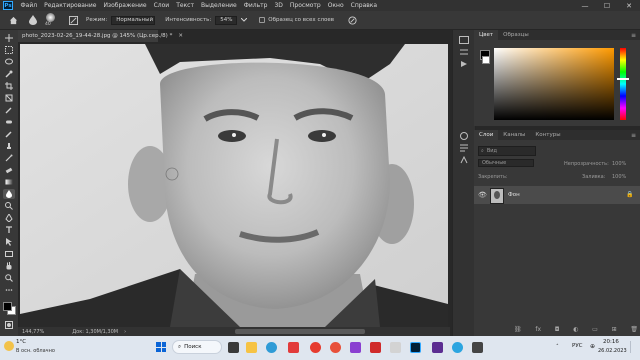  What do you see at coordinates (635, 135) in the screenshot?
I see `layers-menu-icon: ≡` at bounding box center [635, 135].